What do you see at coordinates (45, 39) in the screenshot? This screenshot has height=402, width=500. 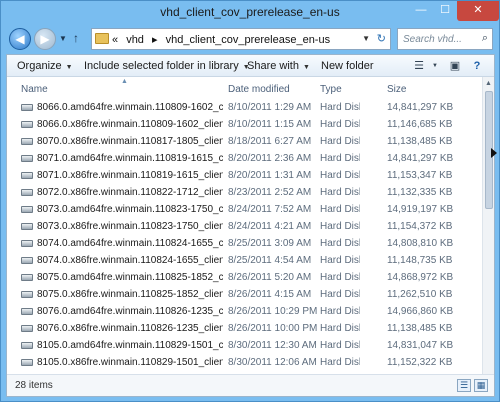 I see `forward-button: ▶` at bounding box center [45, 39].